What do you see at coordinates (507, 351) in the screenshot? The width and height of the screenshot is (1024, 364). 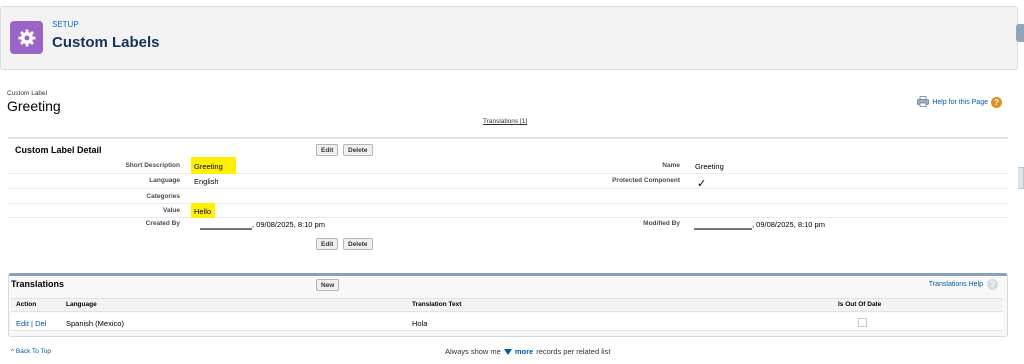 I see `triangle-down-icon` at bounding box center [507, 351].